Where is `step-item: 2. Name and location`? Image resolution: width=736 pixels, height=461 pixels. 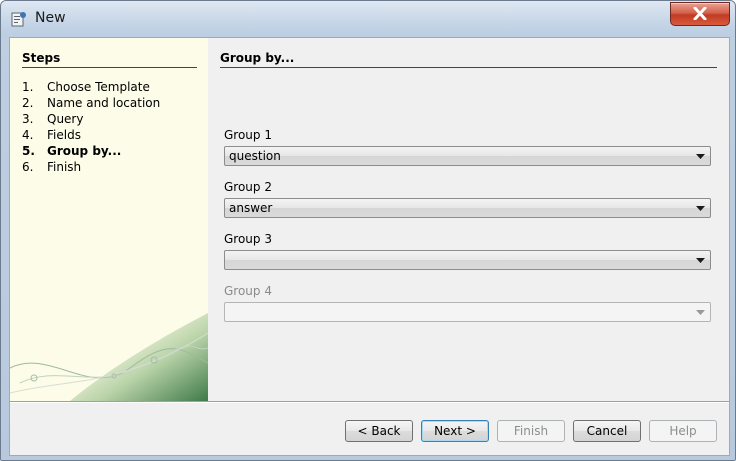 step-item: 2. Name and location is located at coordinates (91, 103).